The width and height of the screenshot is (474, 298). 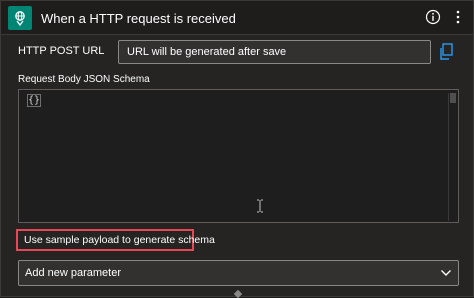 What do you see at coordinates (237, 18) in the screenshot?
I see `card-header: When a HTTP request is received` at bounding box center [237, 18].